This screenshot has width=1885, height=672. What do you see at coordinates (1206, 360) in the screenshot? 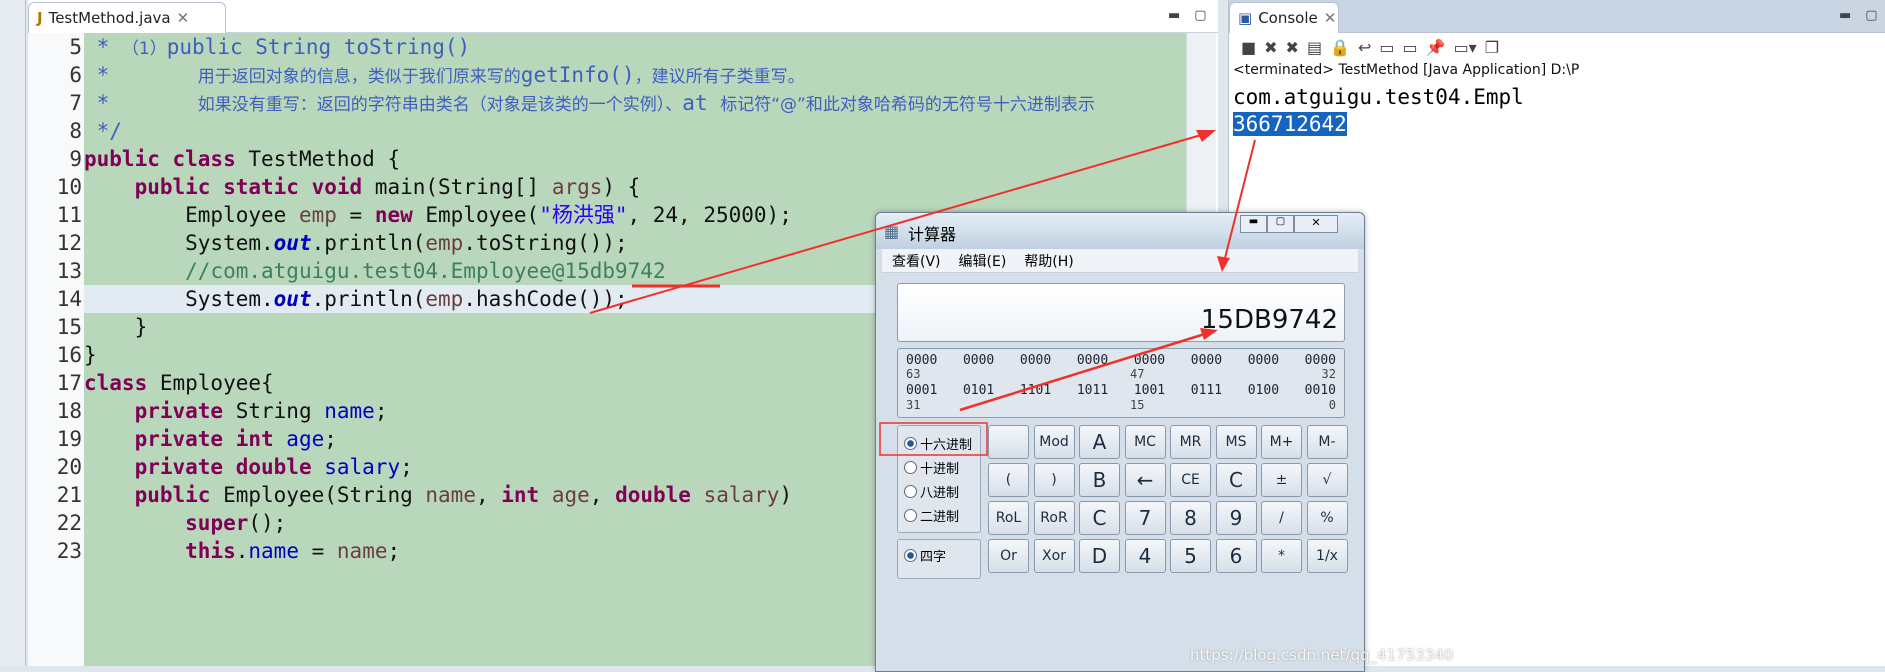
I see `bit-nibble: 0000` at bounding box center [1206, 360].